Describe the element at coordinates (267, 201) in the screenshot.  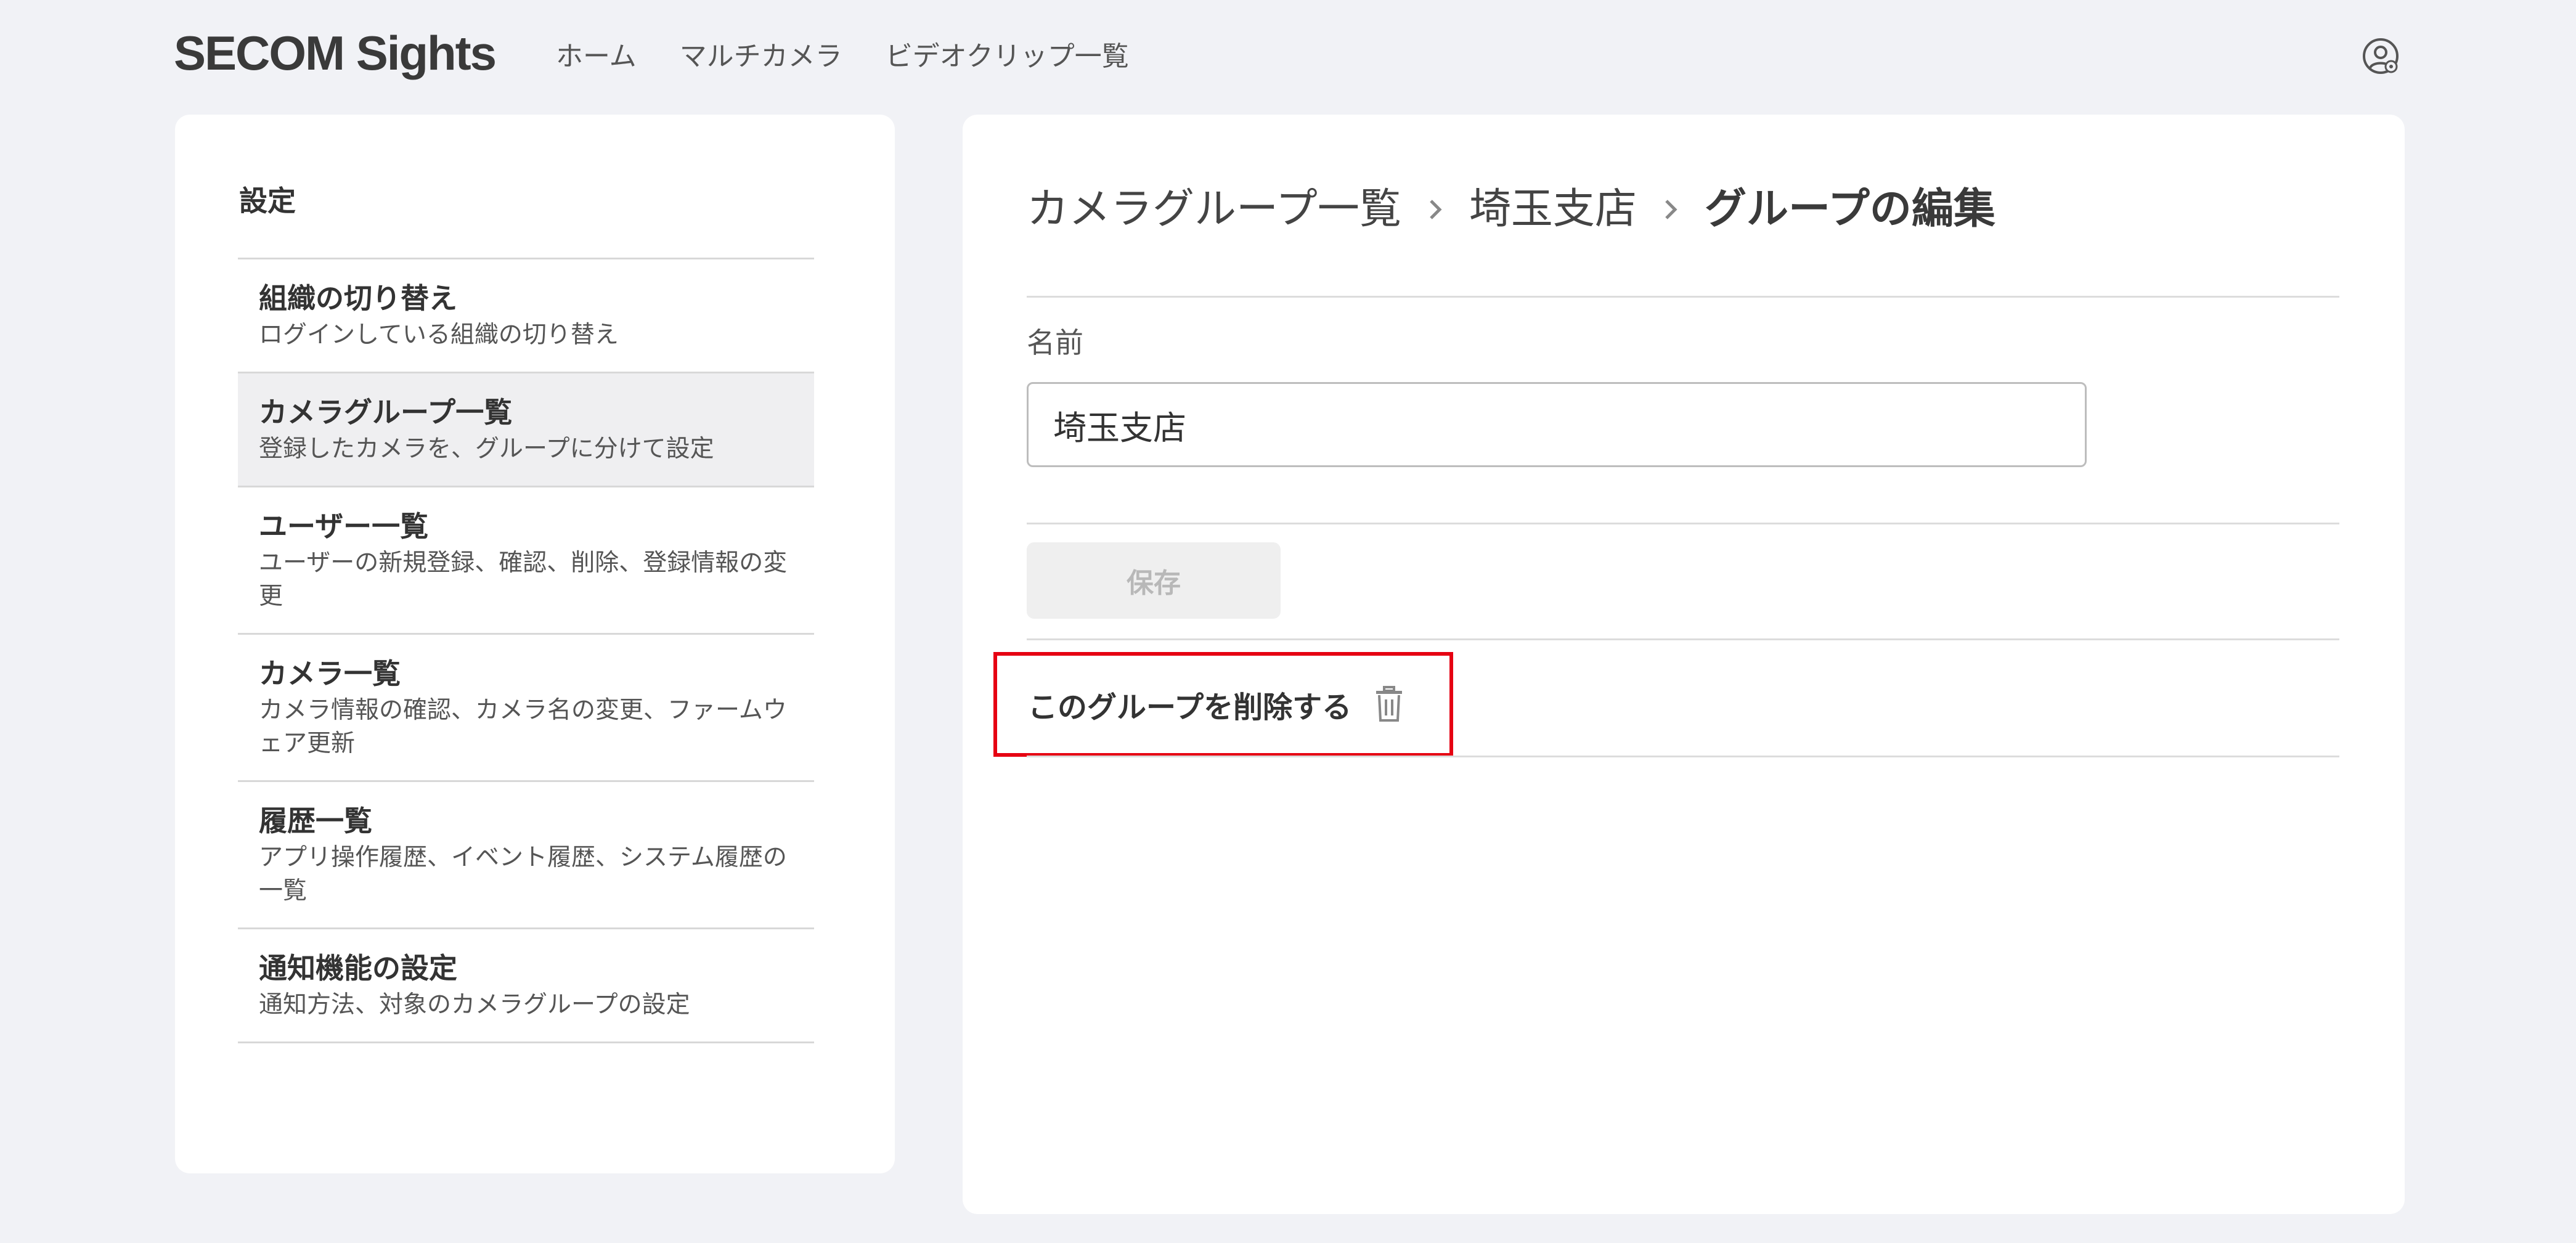
I see `sidebar-title: 設定` at that location.